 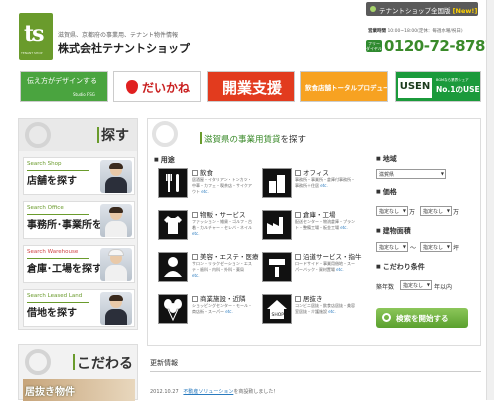 What do you see at coordinates (78, 135) in the screenshot?
I see `search-panel-header: 探す` at bounding box center [78, 135].